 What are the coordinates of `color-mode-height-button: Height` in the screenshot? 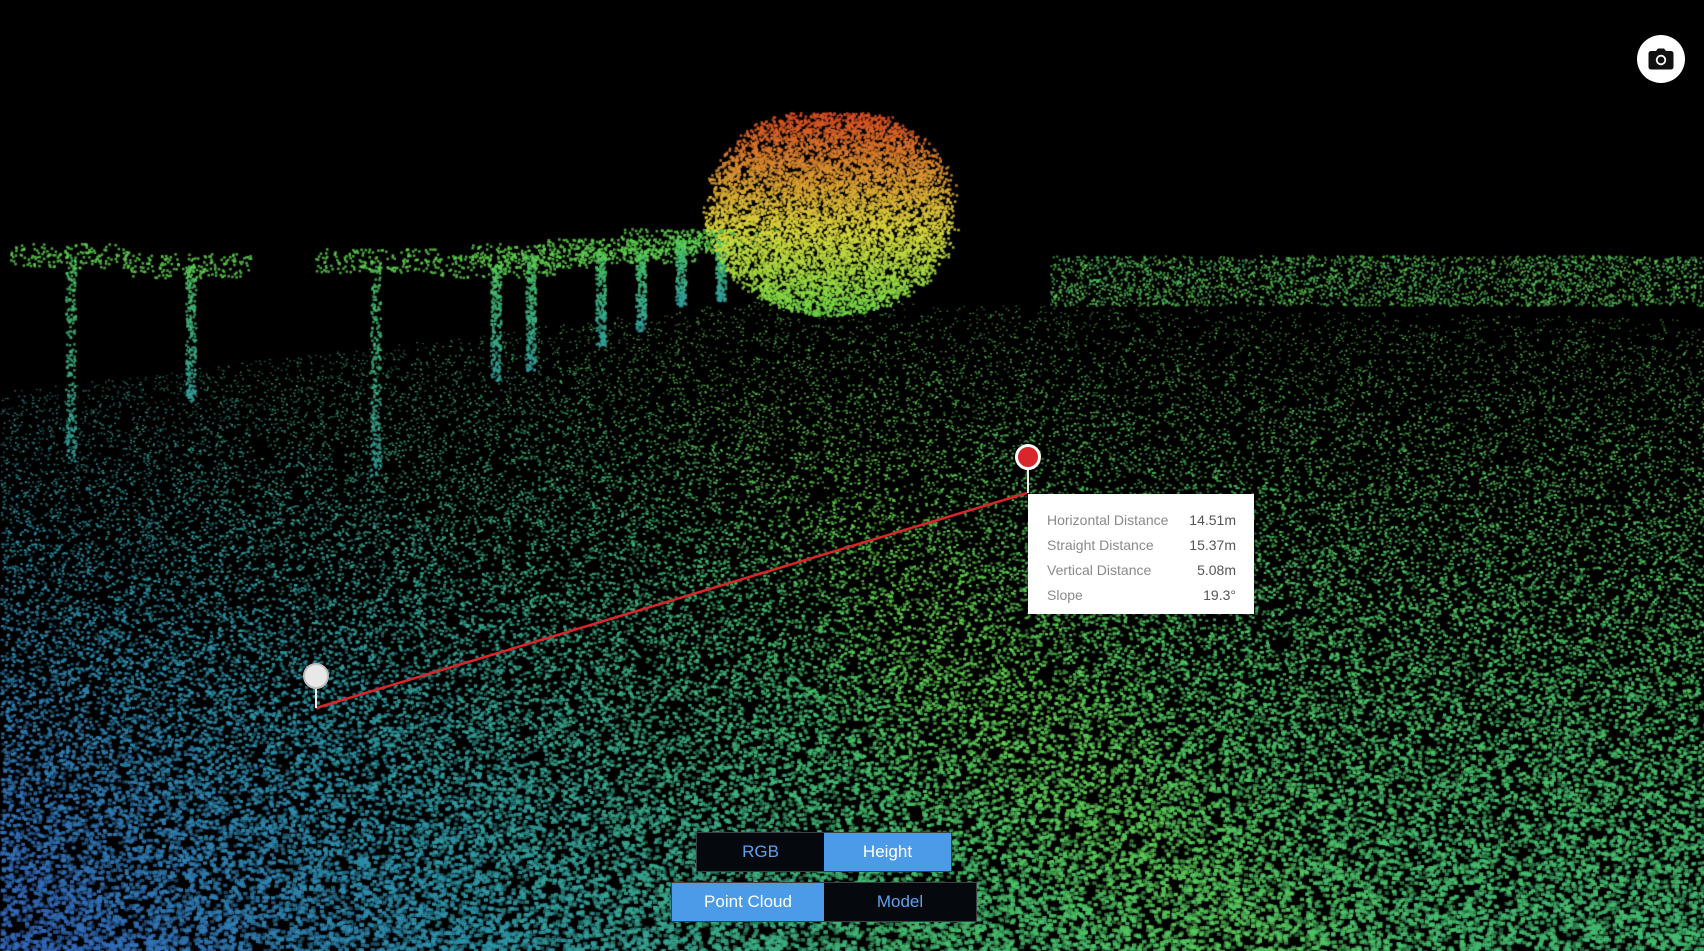 It's located at (887, 852).